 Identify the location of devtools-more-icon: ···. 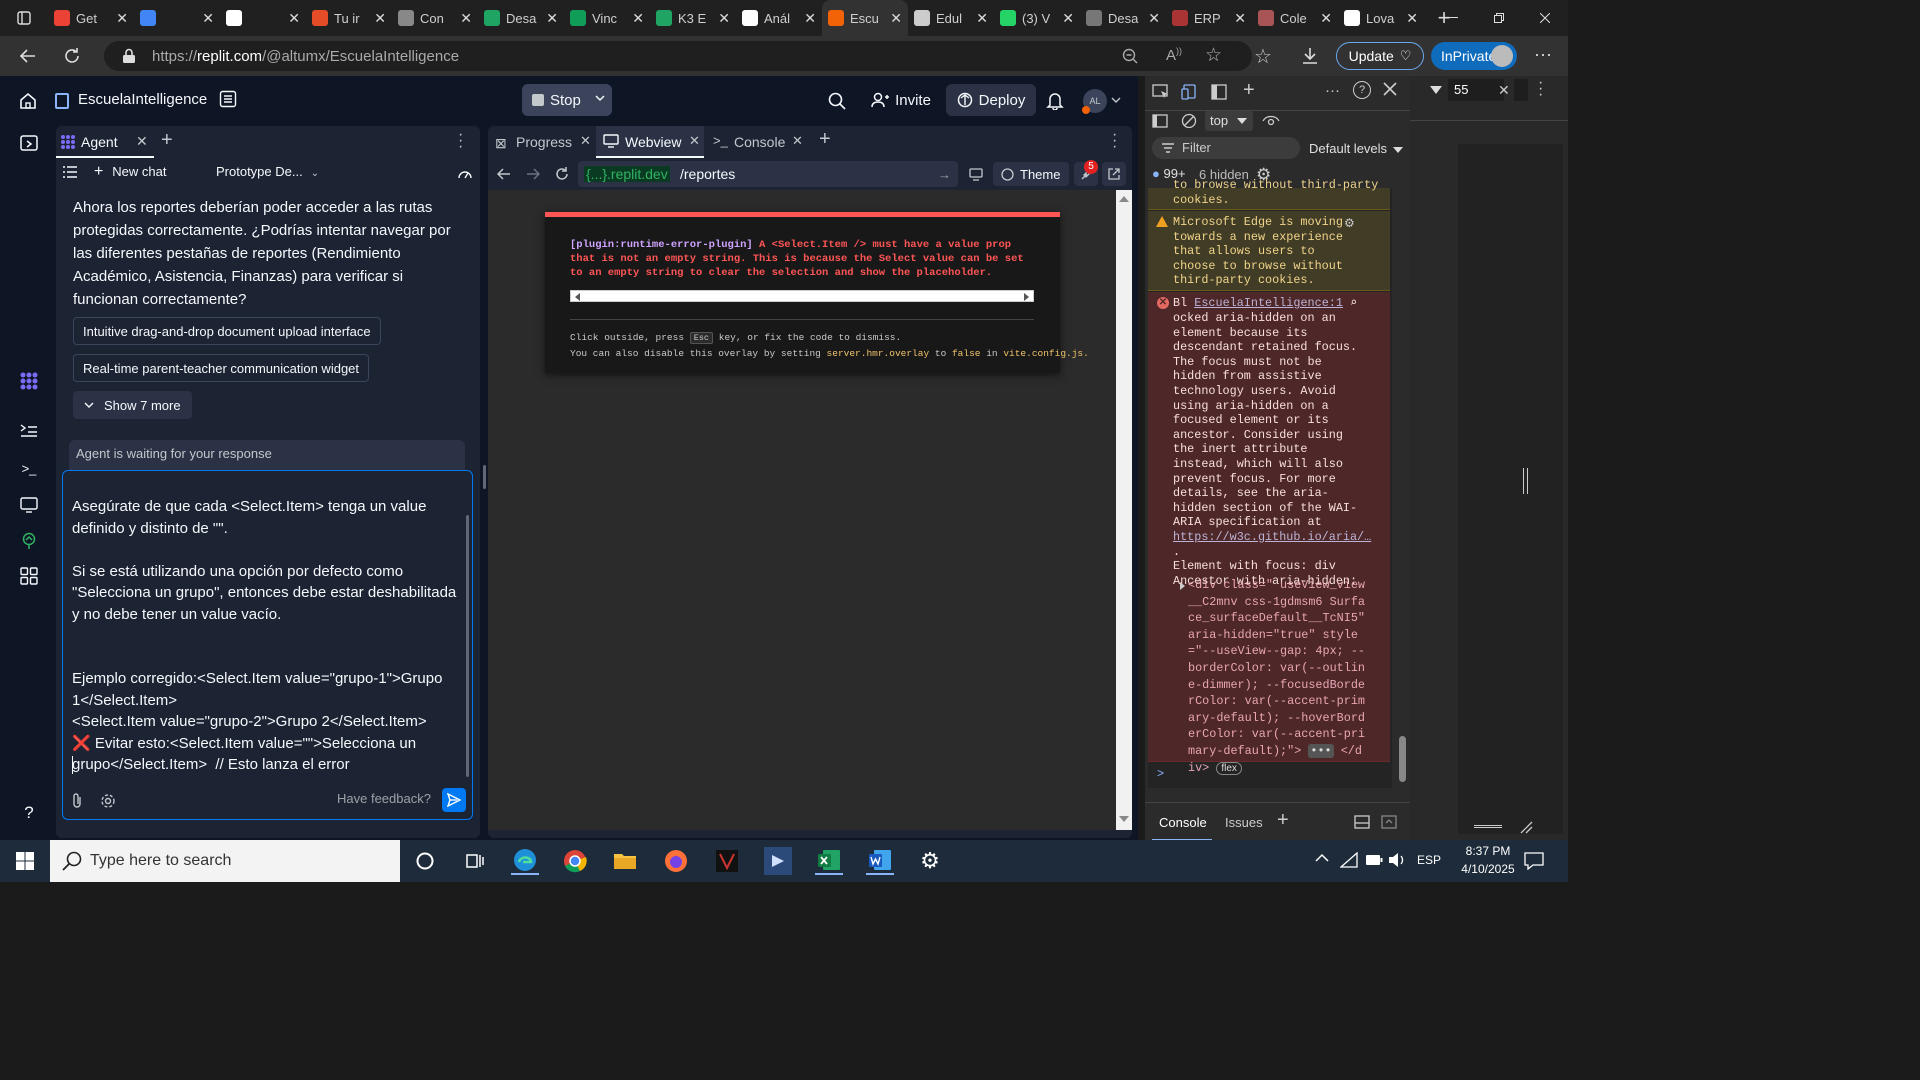
(1332, 90).